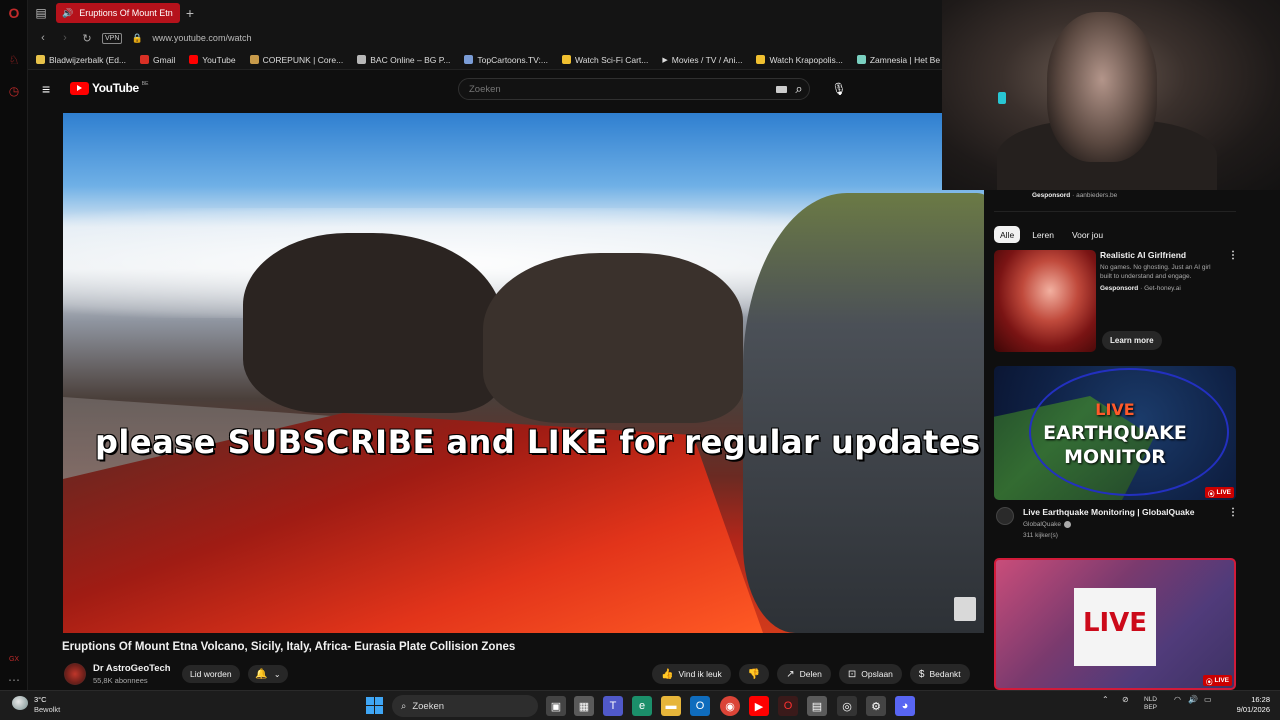  What do you see at coordinates (876, 706) in the screenshot?
I see `settings-gear-icon: ⚙` at bounding box center [876, 706].